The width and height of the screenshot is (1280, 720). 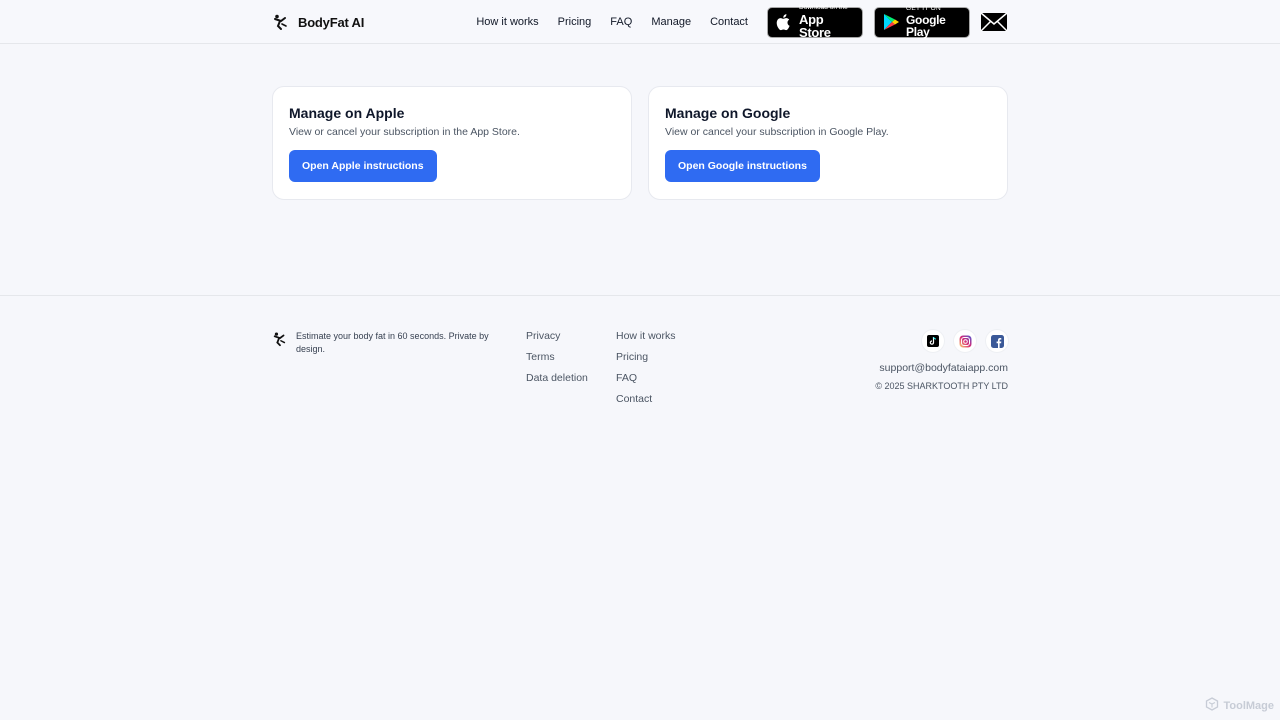 What do you see at coordinates (997, 341) in the screenshot?
I see `facebook-icon` at bounding box center [997, 341].